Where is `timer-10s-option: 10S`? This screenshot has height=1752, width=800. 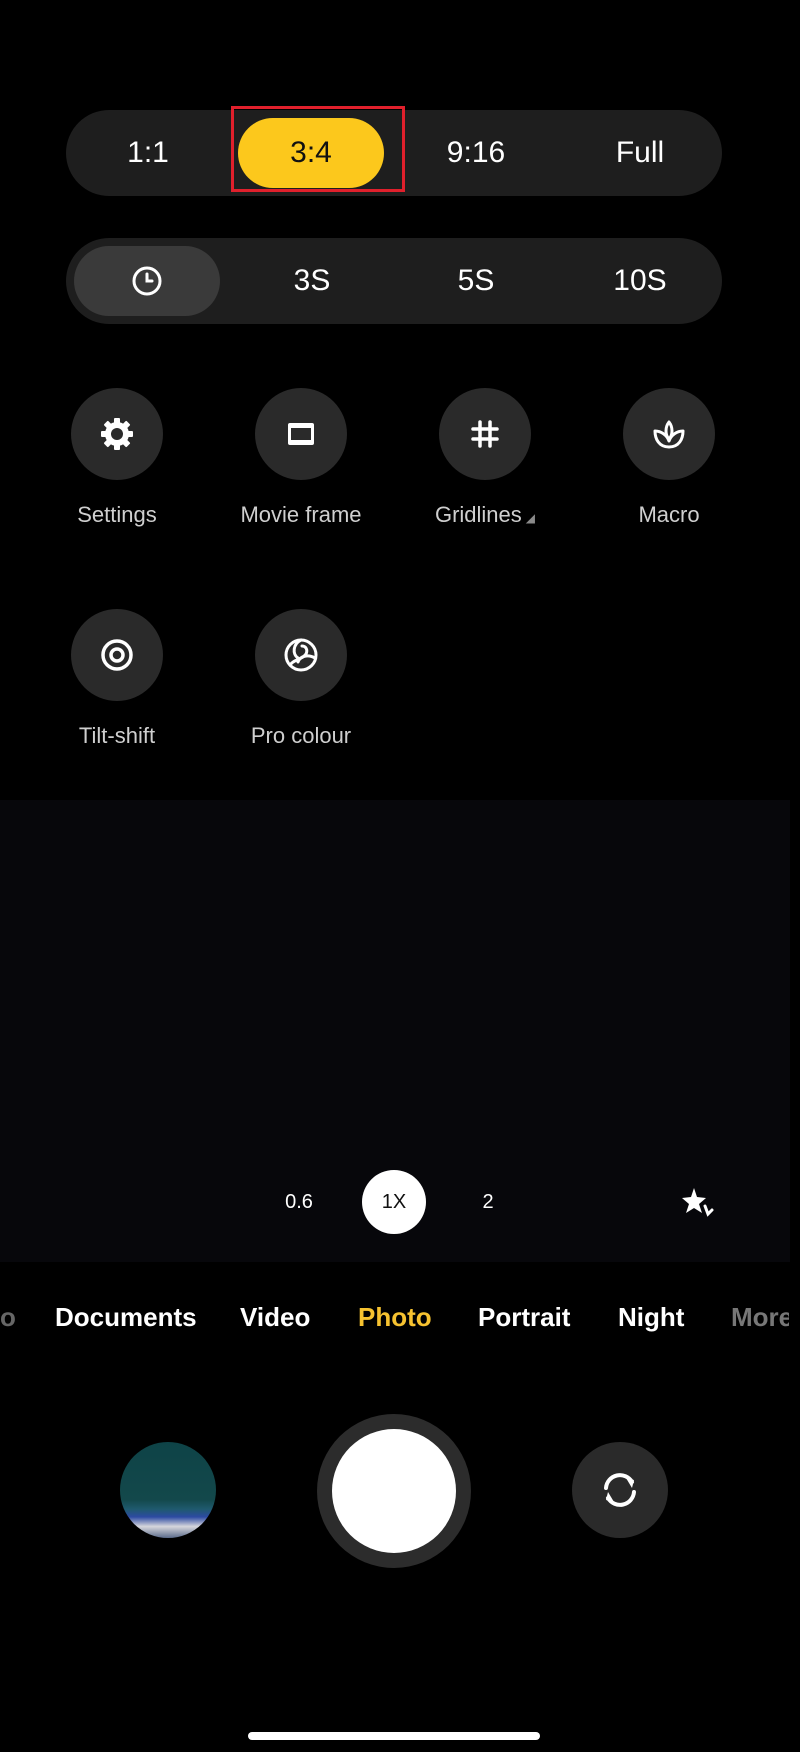 timer-10s-option: 10S is located at coordinates (640, 281).